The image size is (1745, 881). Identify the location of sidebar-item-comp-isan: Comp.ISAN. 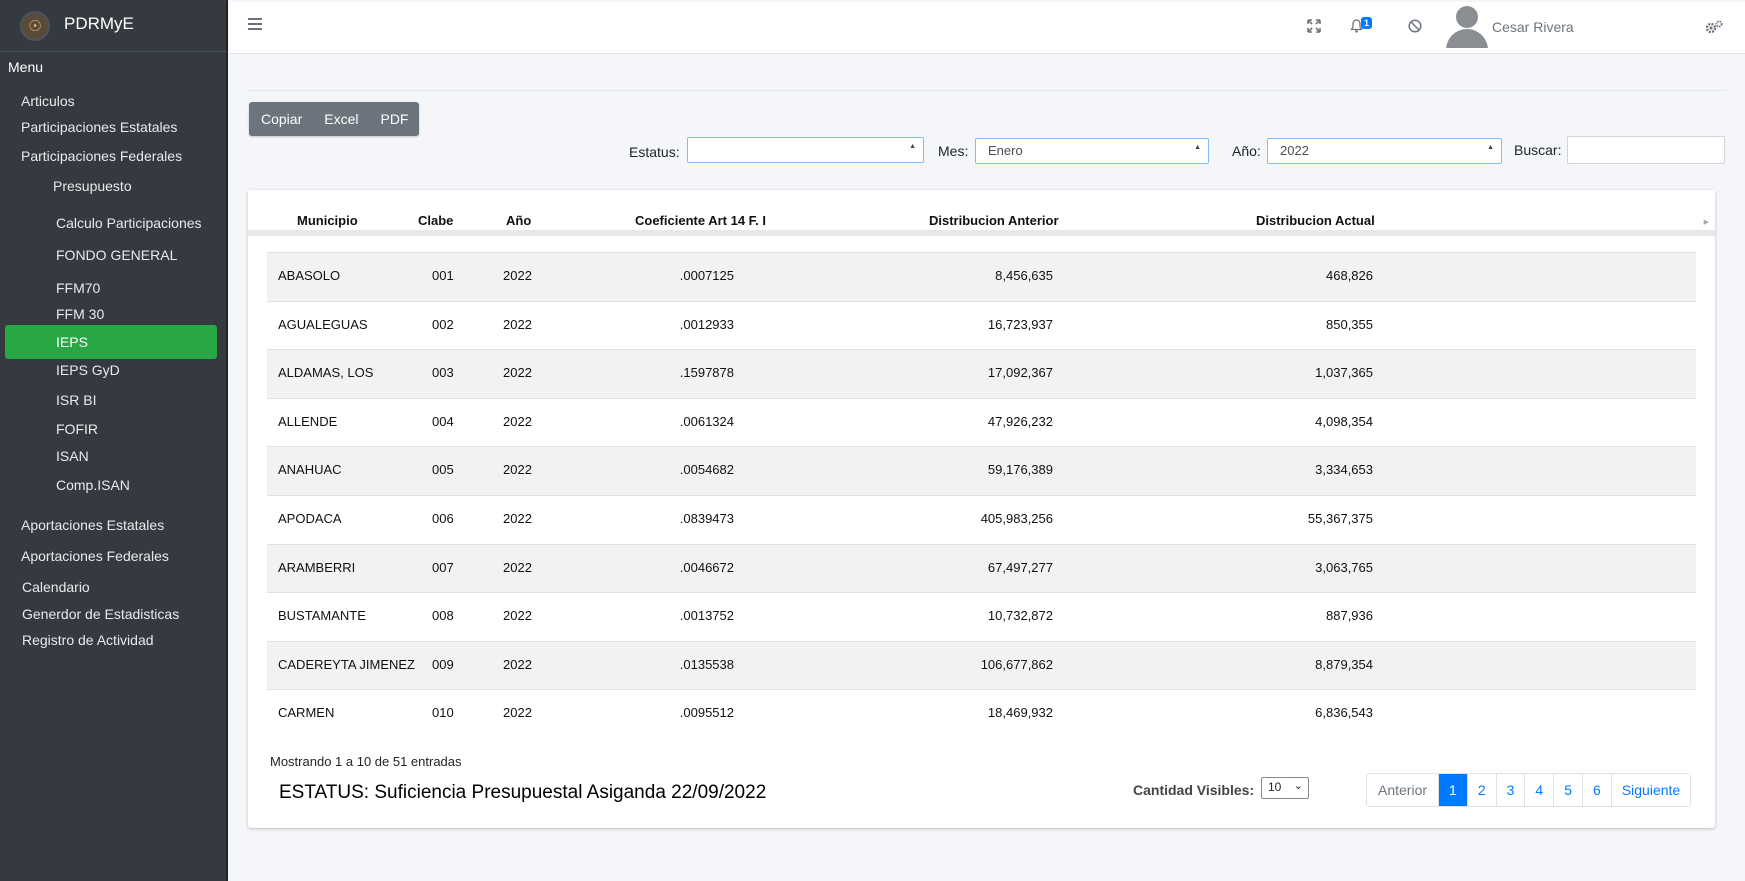
(93, 485).